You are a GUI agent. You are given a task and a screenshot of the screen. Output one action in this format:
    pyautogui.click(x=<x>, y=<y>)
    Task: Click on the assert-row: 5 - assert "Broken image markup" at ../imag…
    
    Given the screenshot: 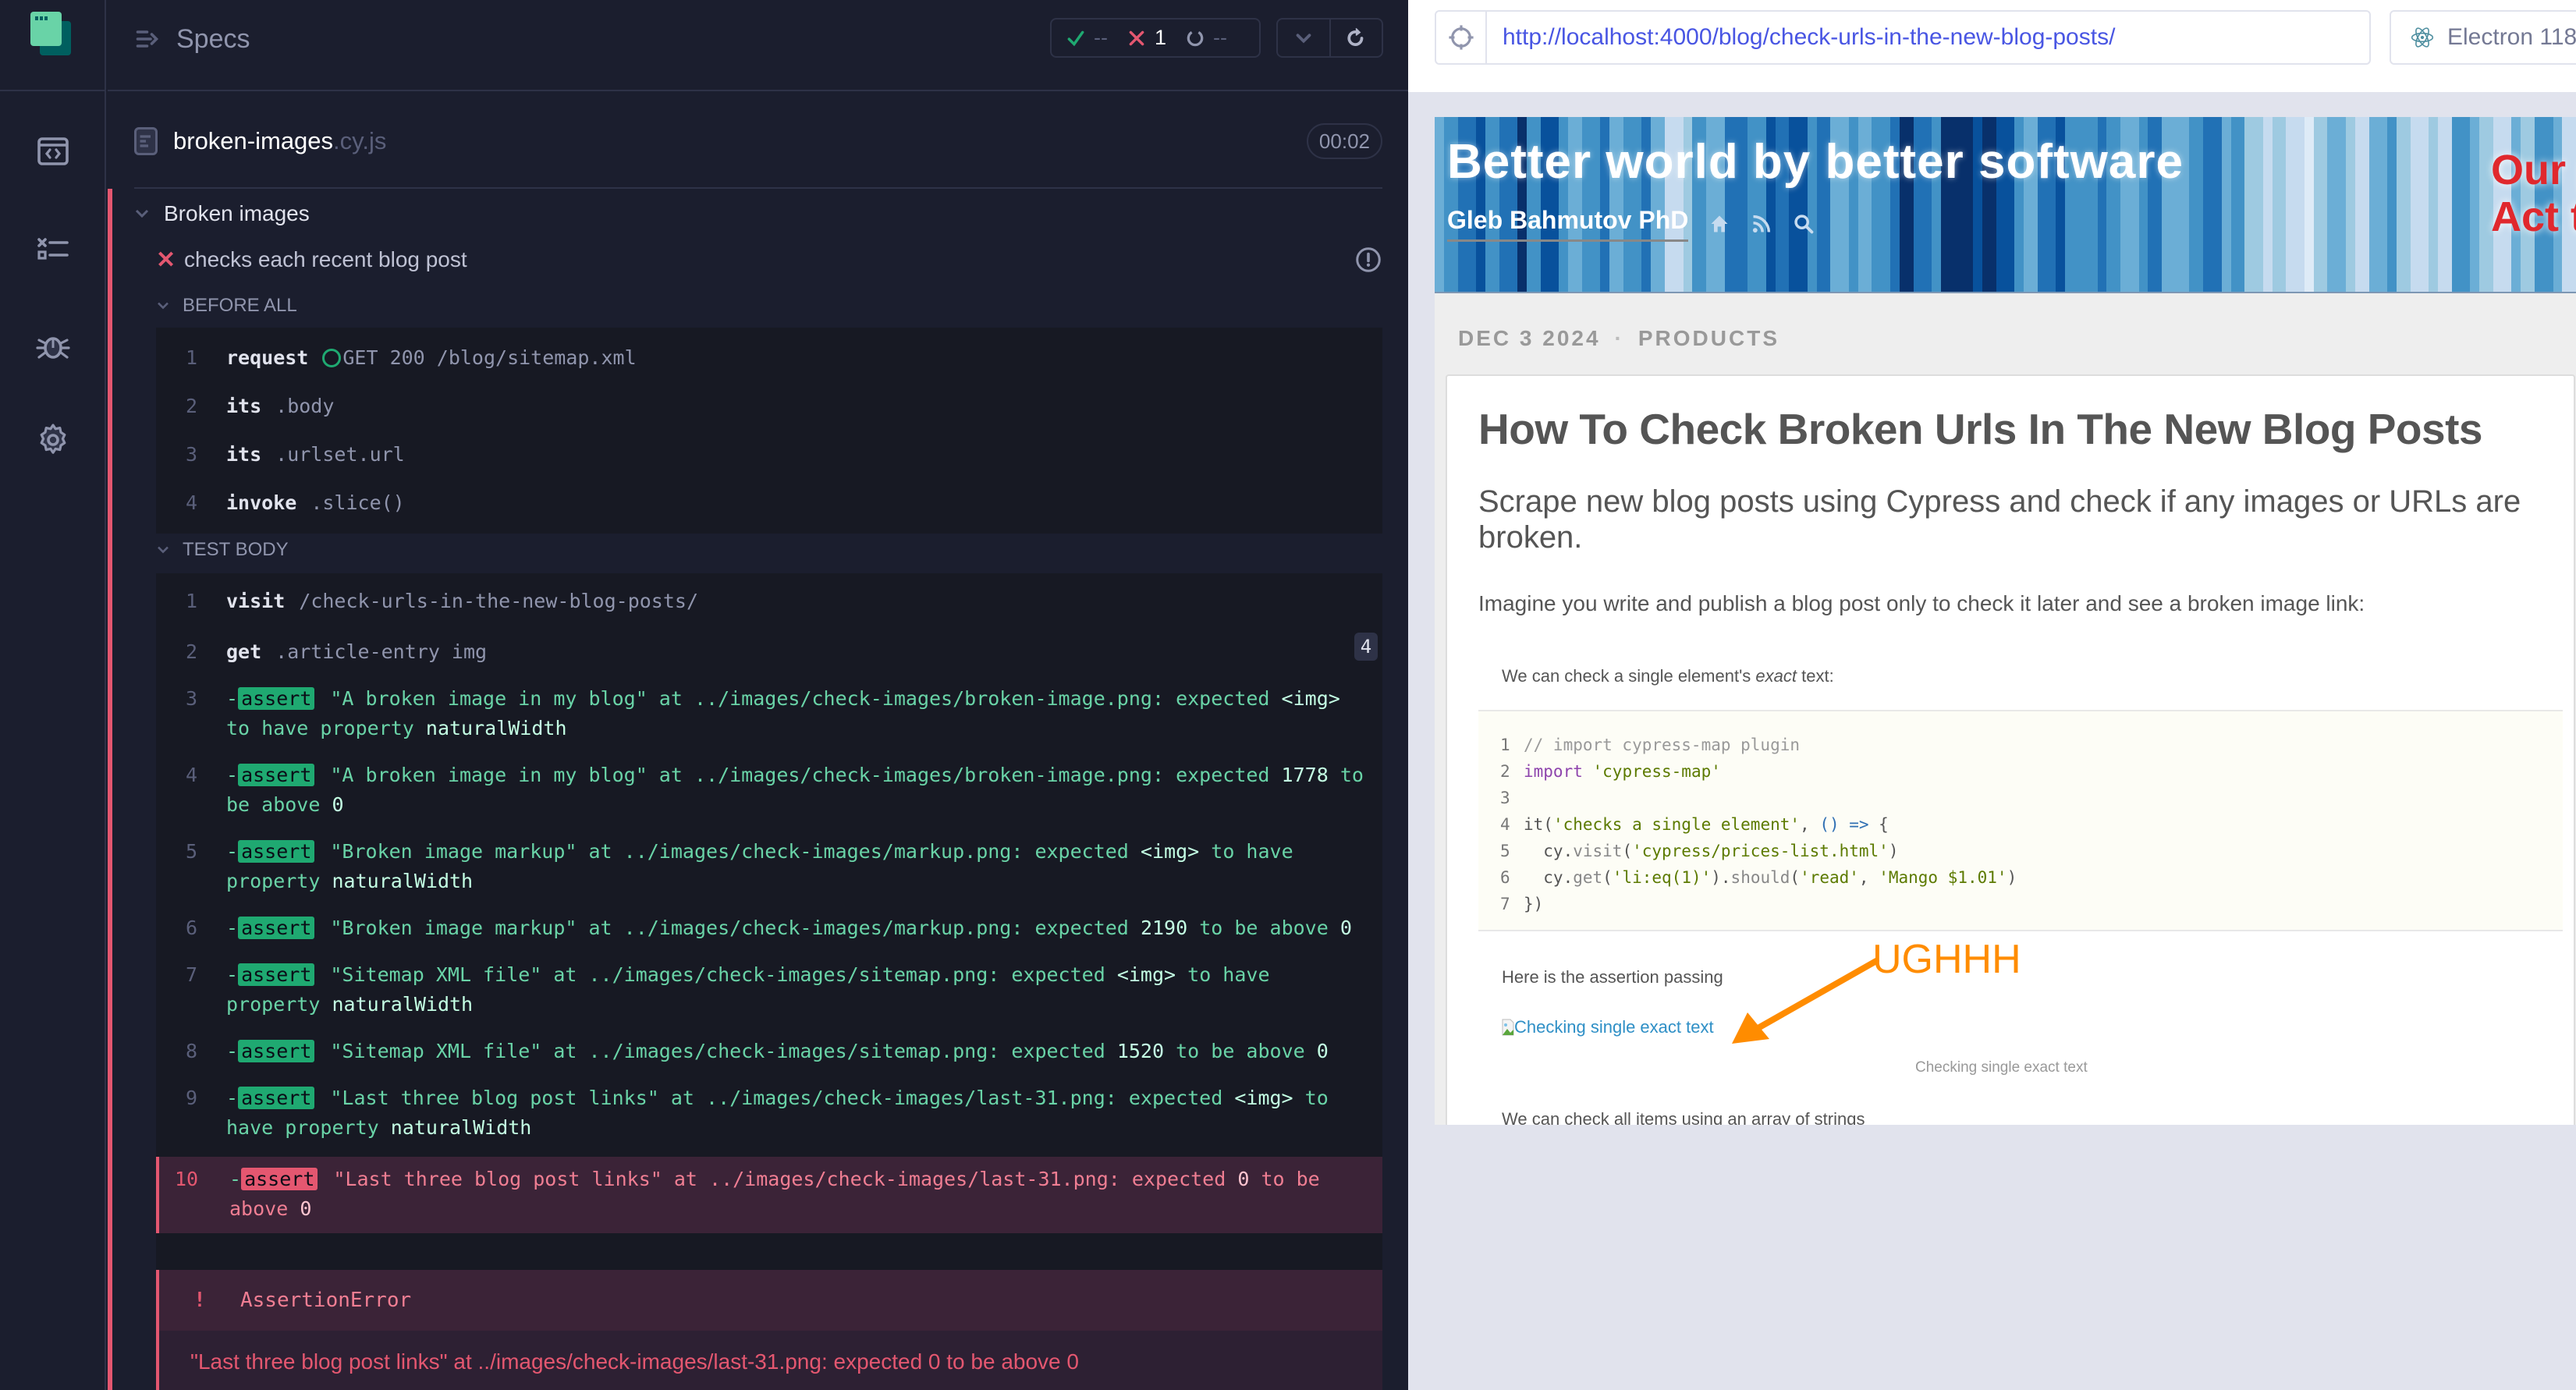 What is the action you would take?
    pyautogui.click(x=769, y=867)
    